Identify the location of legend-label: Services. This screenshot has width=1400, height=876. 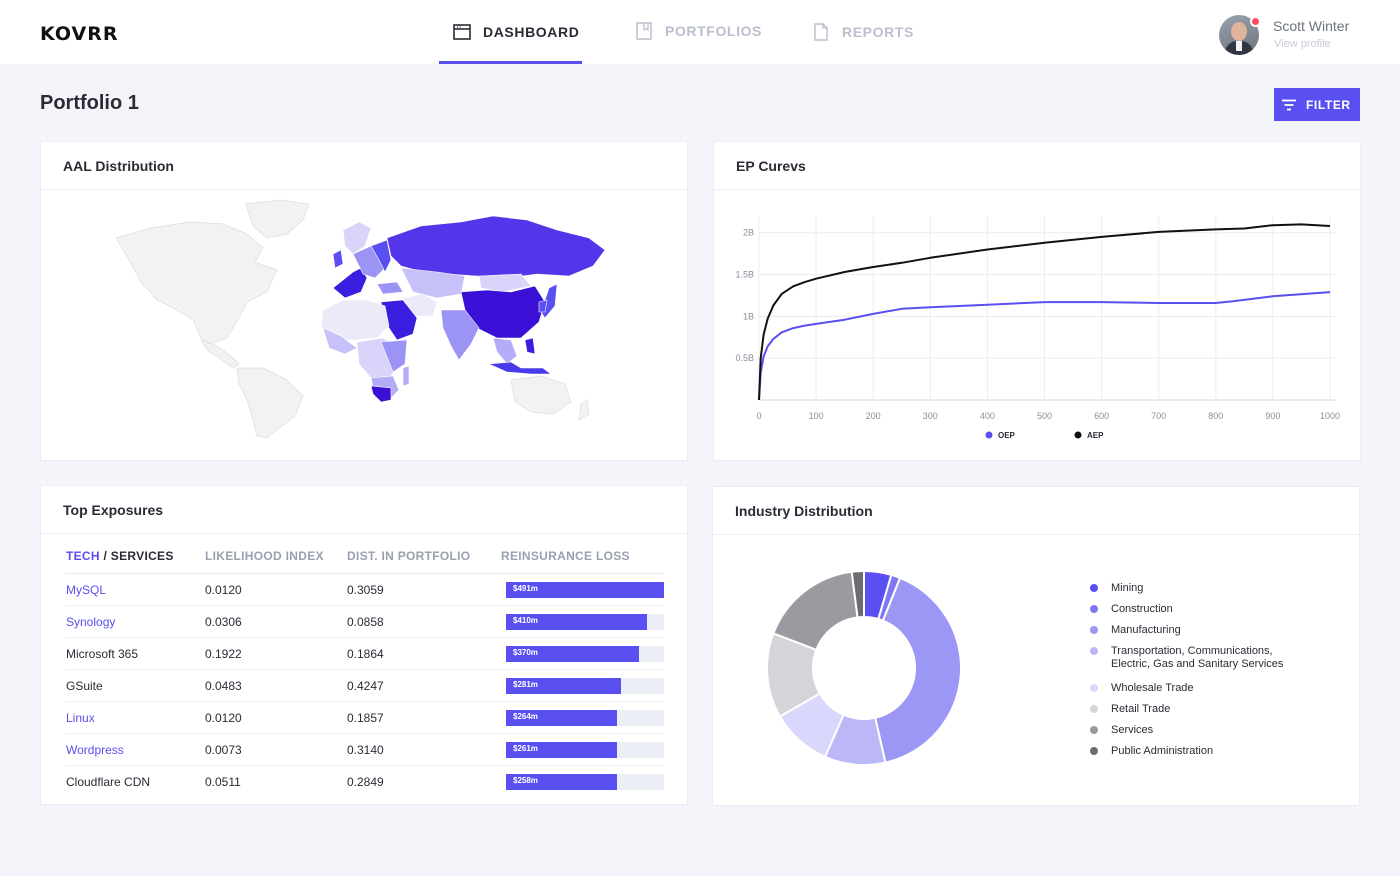
(1132, 730).